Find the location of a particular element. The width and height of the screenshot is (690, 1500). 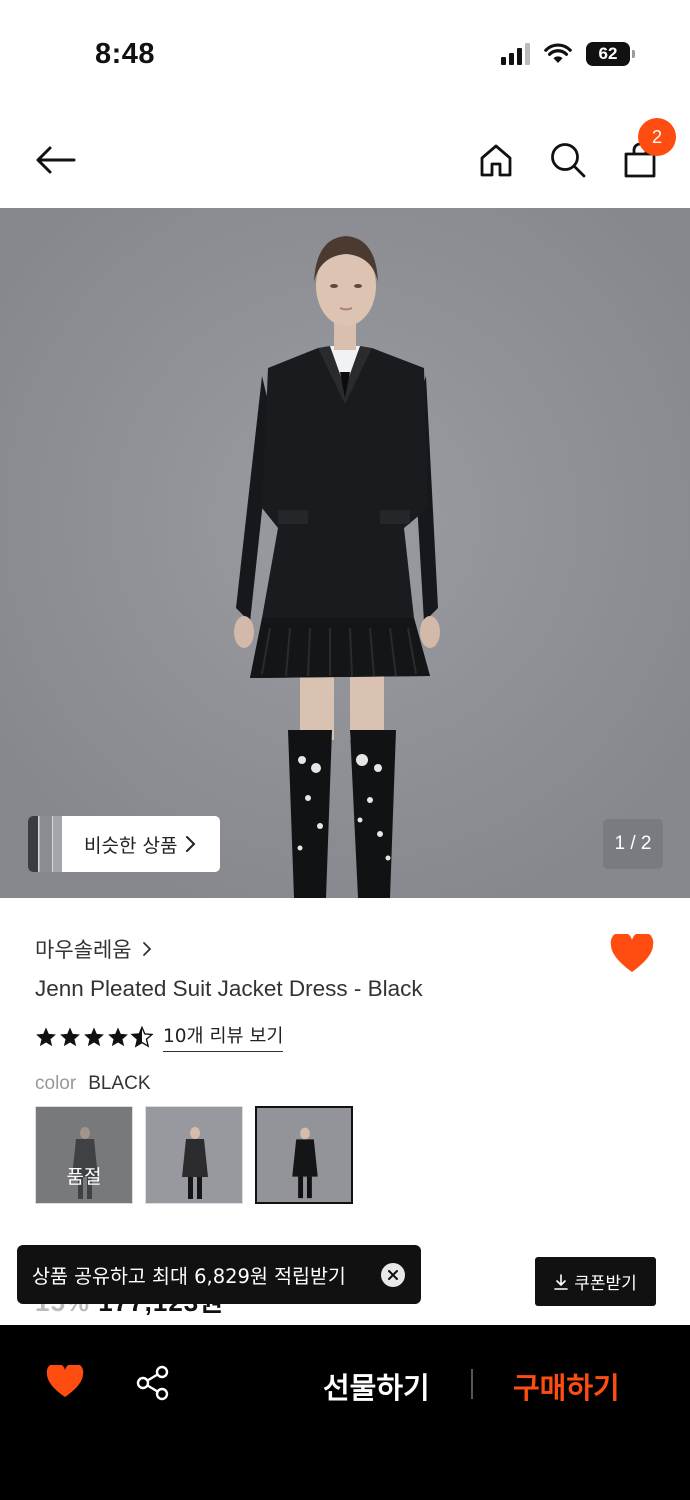

similar-products-label: 비슷한 상품 is located at coordinates (131, 845).